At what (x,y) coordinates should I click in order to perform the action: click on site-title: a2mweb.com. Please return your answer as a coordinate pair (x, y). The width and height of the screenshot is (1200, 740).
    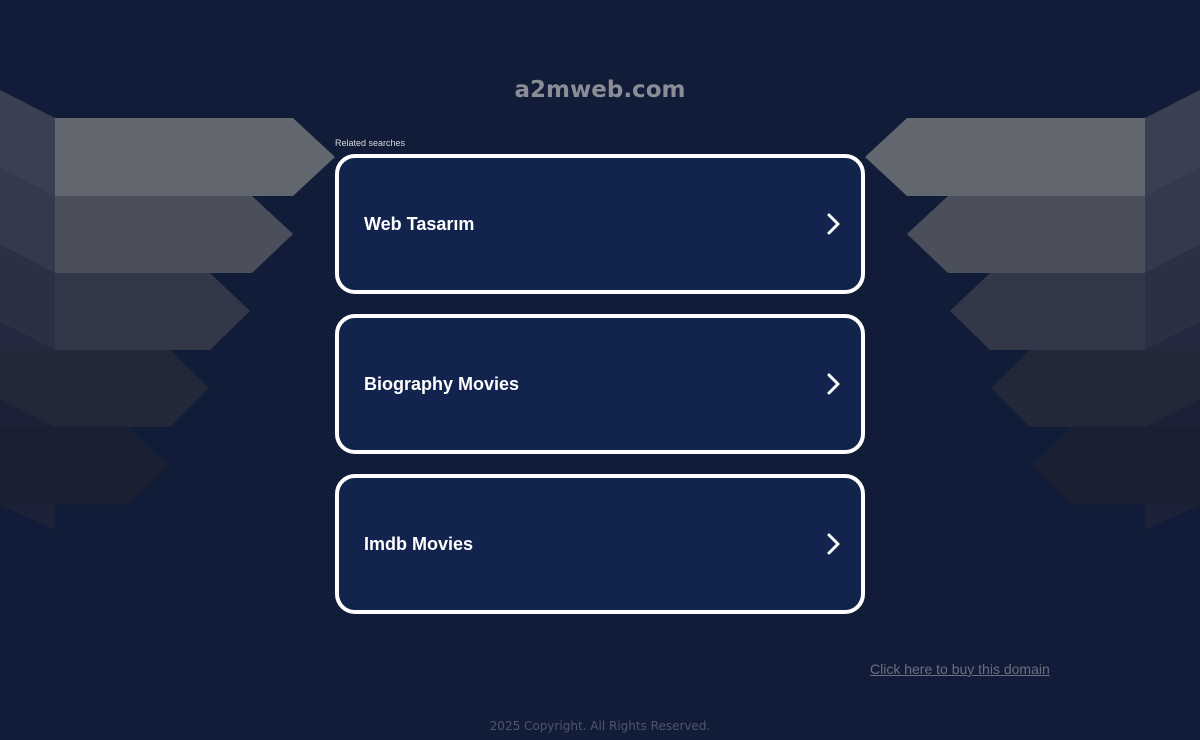
    Looking at the image, I should click on (600, 90).